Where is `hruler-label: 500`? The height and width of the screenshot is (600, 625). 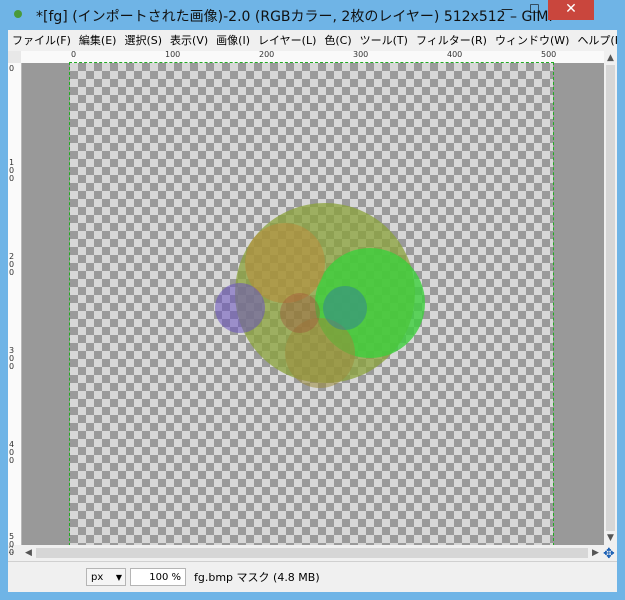 hruler-label: 500 is located at coordinates (549, 54).